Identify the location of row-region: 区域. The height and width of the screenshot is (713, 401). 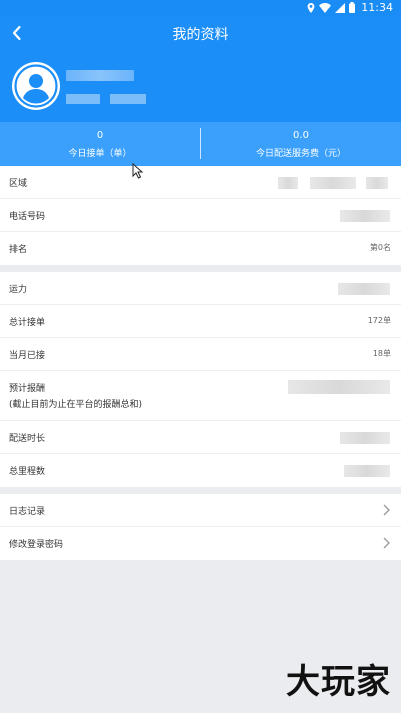
(200, 182).